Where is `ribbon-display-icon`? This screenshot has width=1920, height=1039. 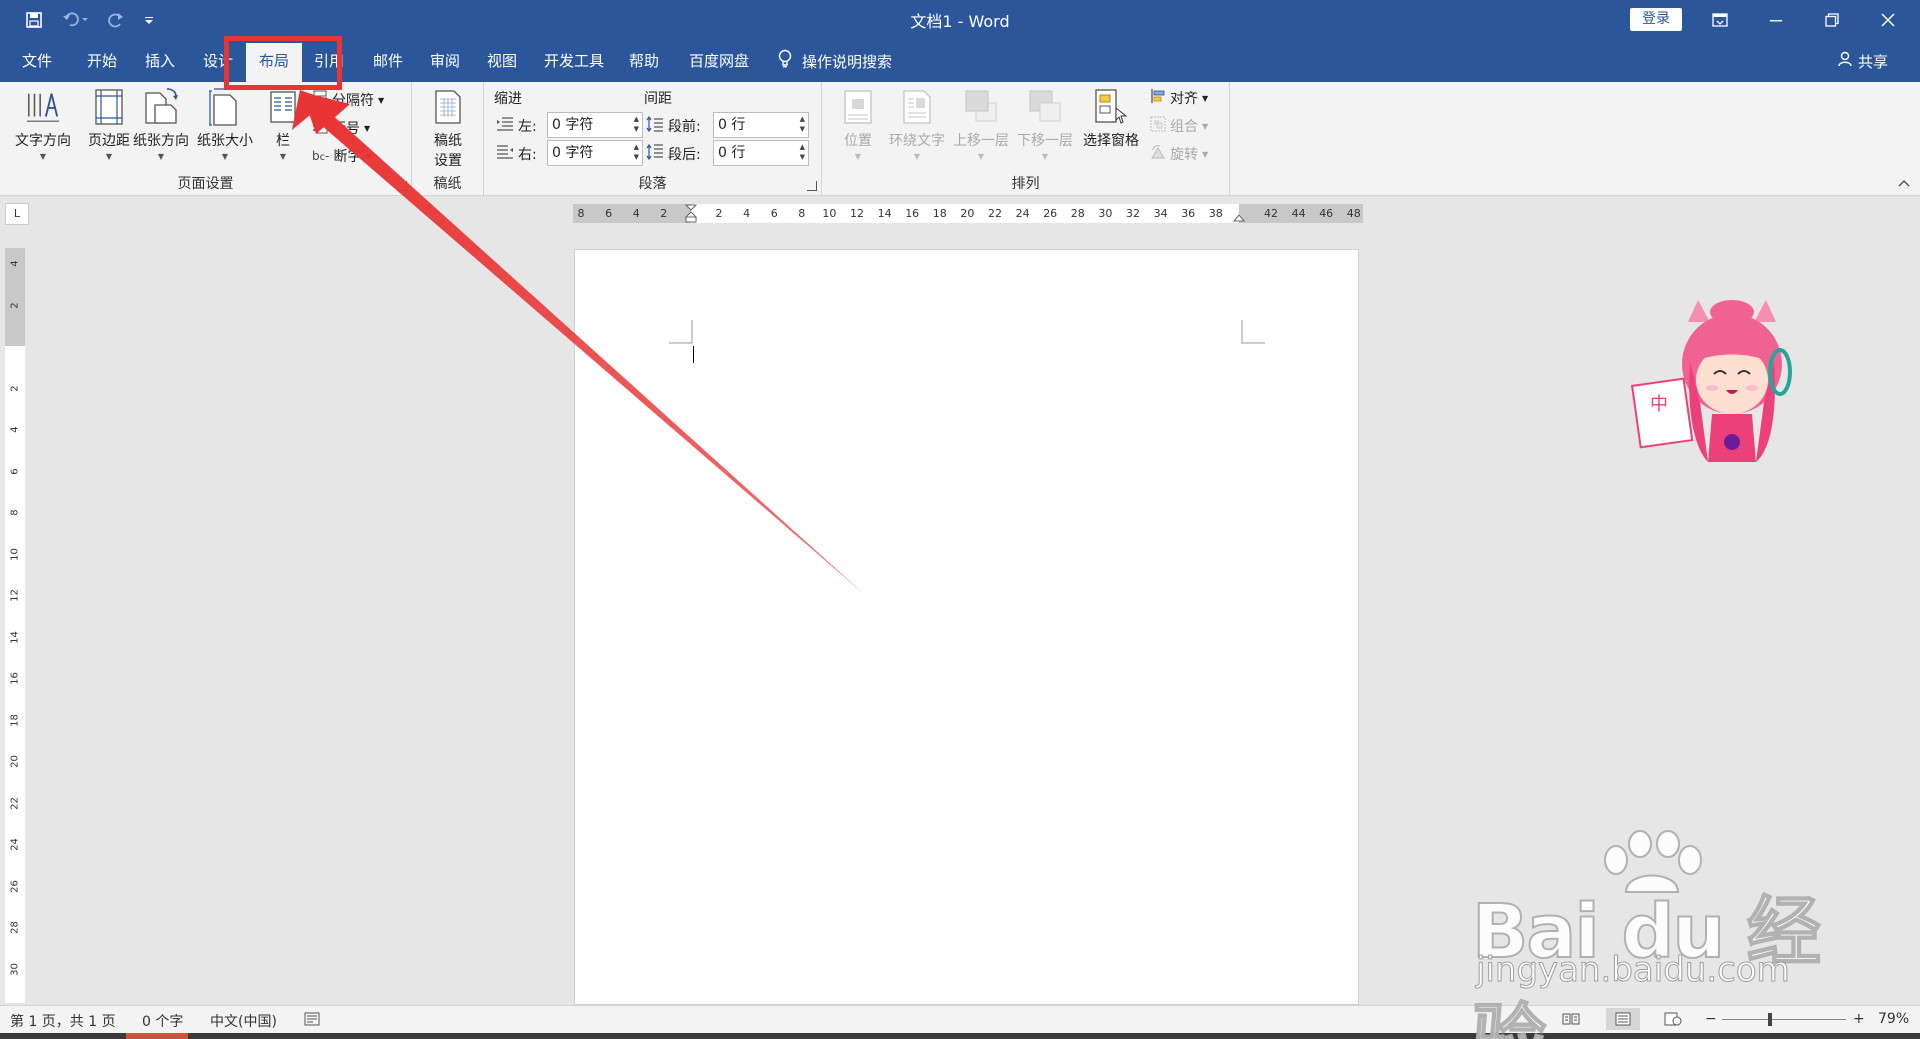 ribbon-display-icon is located at coordinates (1720, 20).